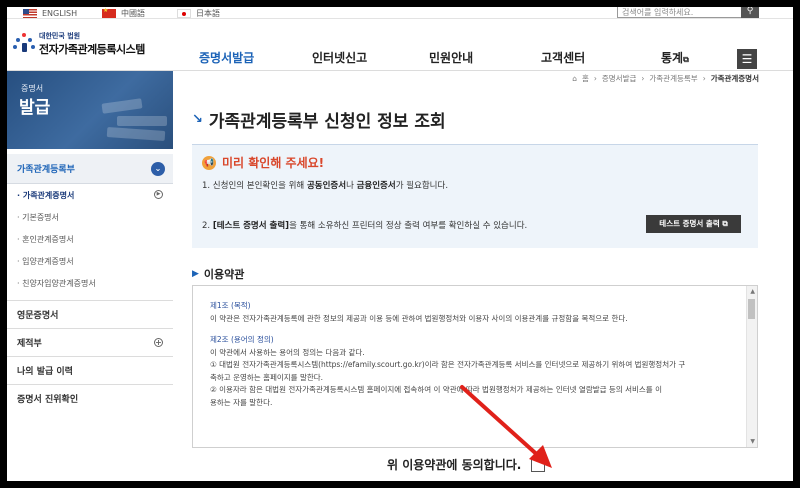 Image resolution: width=800 pixels, height=488 pixels. Describe the element at coordinates (158, 169) in the screenshot. I see `chevron-down-icon: ⌄` at that location.